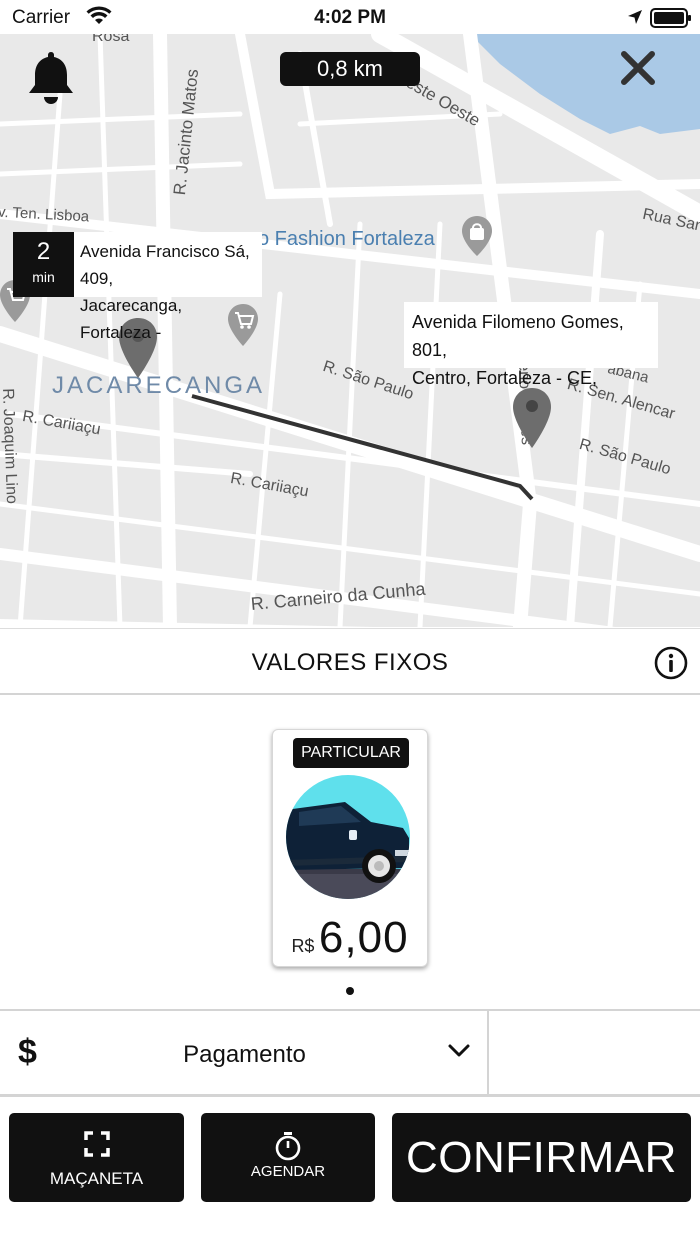  Describe the element at coordinates (532, 420) in the screenshot. I see `destination-pin-icon` at that location.